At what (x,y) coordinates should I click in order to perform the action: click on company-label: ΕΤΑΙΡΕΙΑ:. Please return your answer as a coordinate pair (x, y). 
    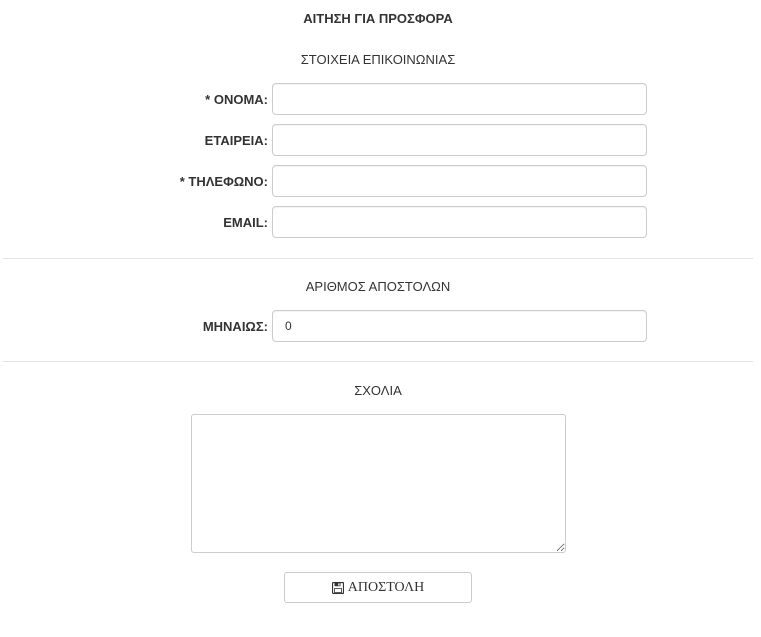
    Looking at the image, I should click on (236, 140).